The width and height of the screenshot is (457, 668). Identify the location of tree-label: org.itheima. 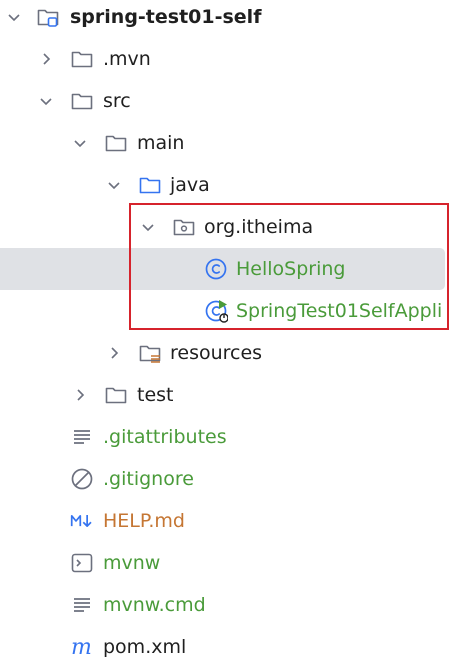
(259, 227).